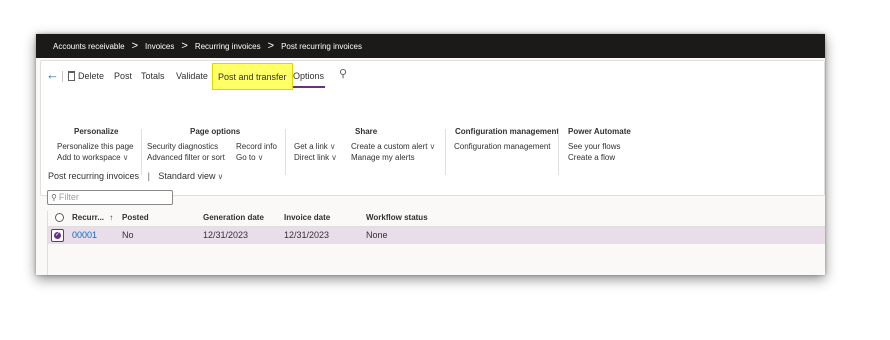 The width and height of the screenshot is (890, 340). Describe the element at coordinates (309, 87) in the screenshot. I see `tab-options-underline` at that location.